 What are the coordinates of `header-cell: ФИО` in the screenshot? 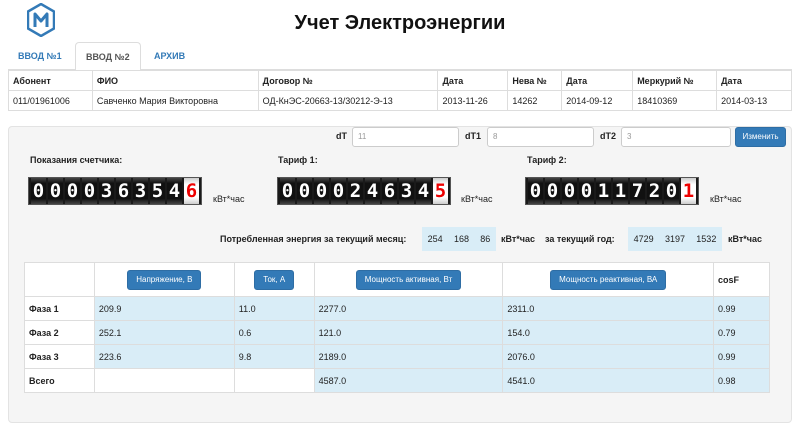 It's located at (175, 80).